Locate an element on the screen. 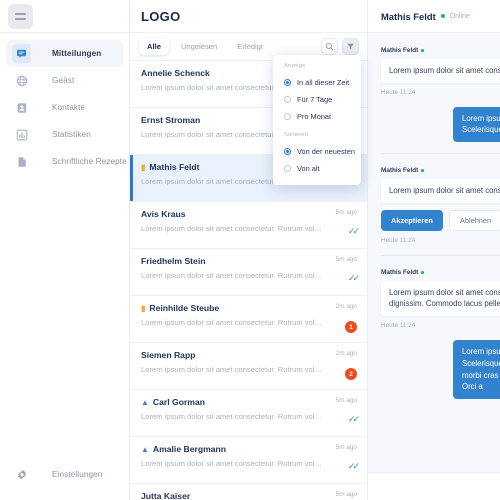 The width and height of the screenshot is (500, 500). sidebar-item-kontakte: Kontakte is located at coordinates (64, 107).